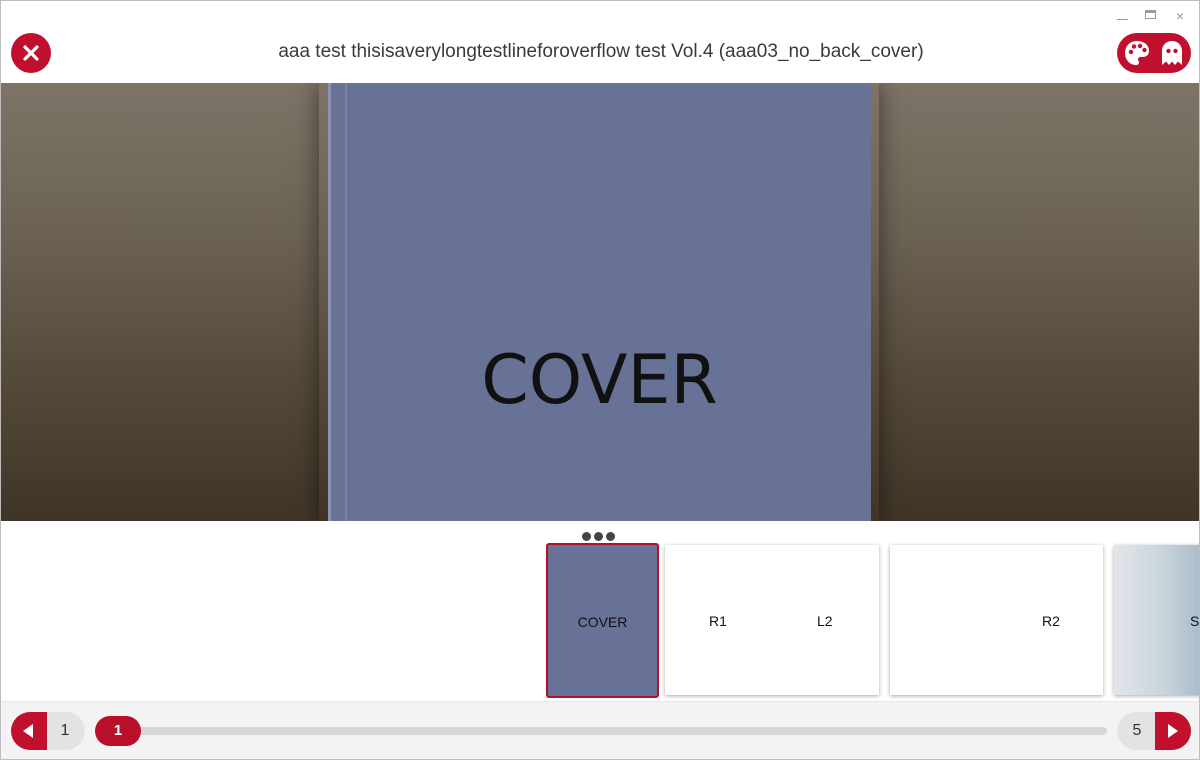 The width and height of the screenshot is (1200, 760). I want to click on caret-right-icon, so click(1173, 731).